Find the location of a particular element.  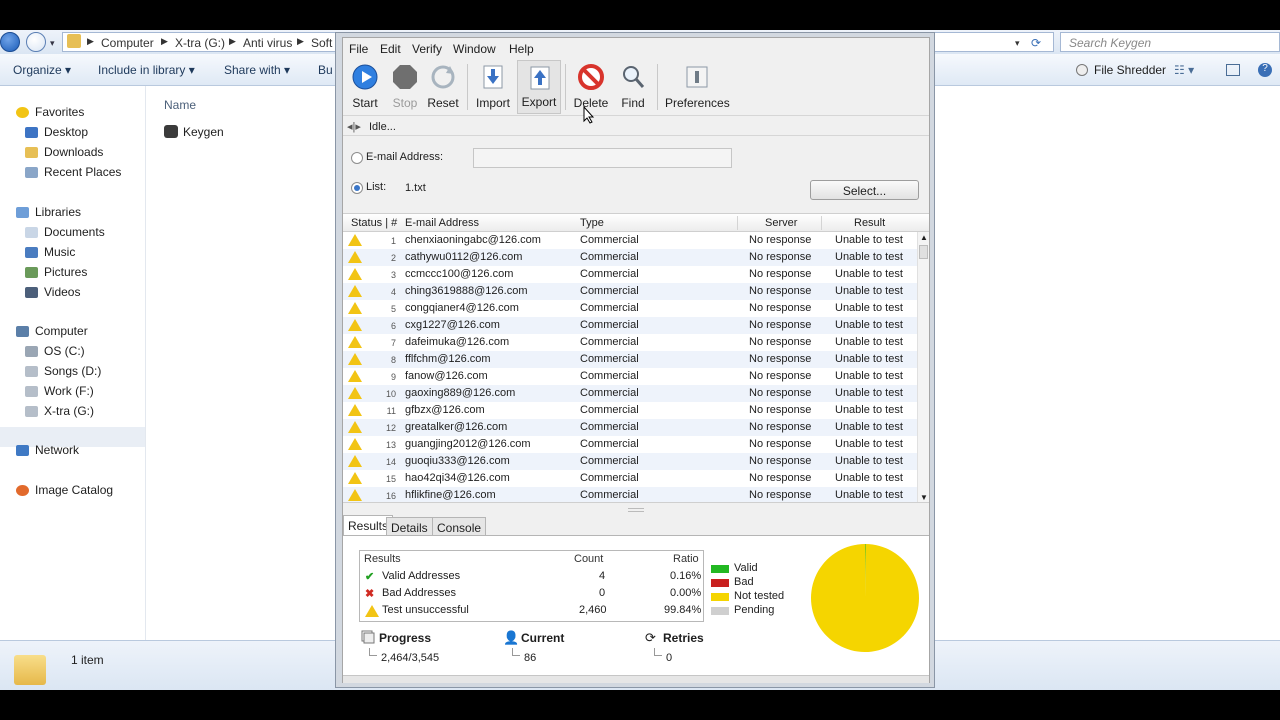

email-address-input is located at coordinates (602, 158).